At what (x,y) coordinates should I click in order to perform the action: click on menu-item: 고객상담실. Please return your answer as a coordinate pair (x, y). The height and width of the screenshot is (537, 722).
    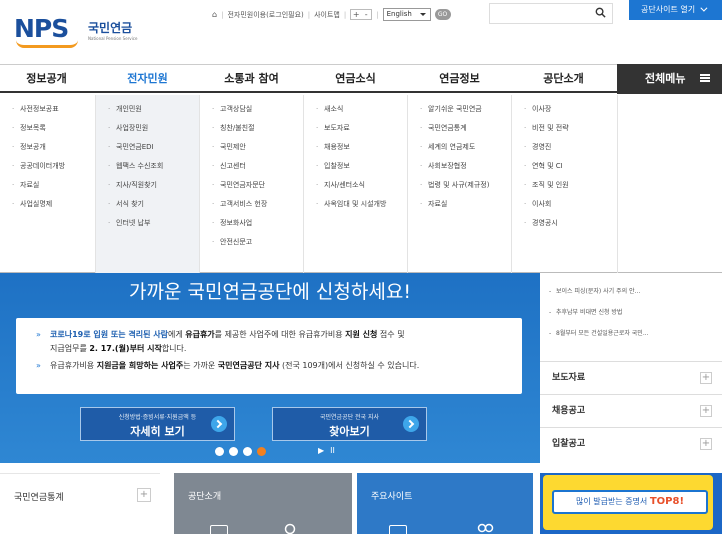
    Looking at the image, I should click on (251, 109).